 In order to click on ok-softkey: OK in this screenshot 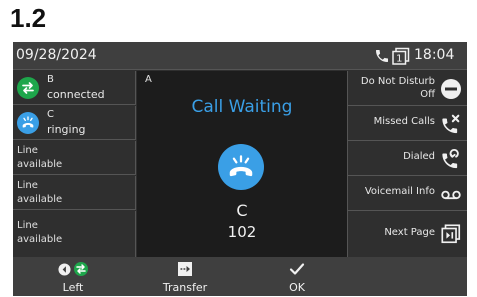, I will do `click(297, 276)`.